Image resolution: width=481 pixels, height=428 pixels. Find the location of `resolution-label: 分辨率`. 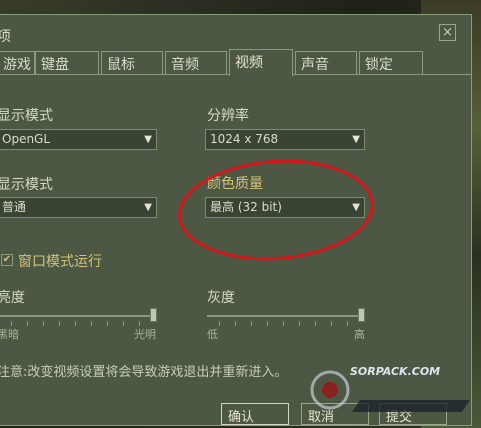

resolution-label: 分辨率 is located at coordinates (228, 116).